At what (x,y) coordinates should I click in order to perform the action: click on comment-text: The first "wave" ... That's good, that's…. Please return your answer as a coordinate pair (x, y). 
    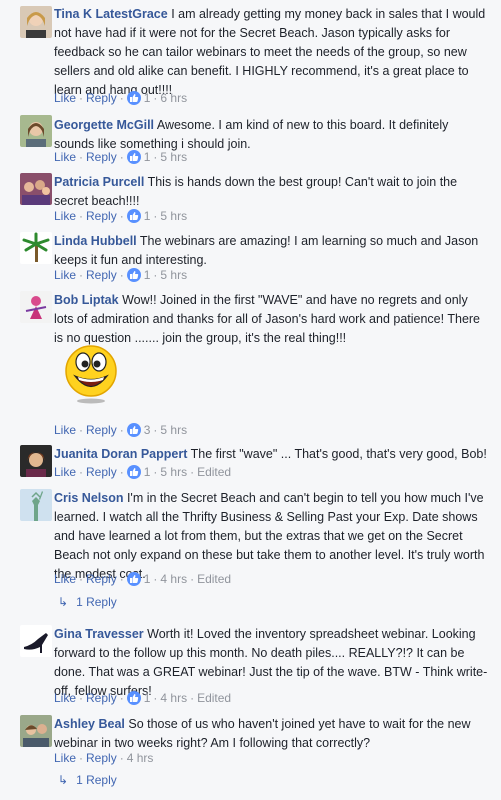
    Looking at the image, I should click on (338, 454).